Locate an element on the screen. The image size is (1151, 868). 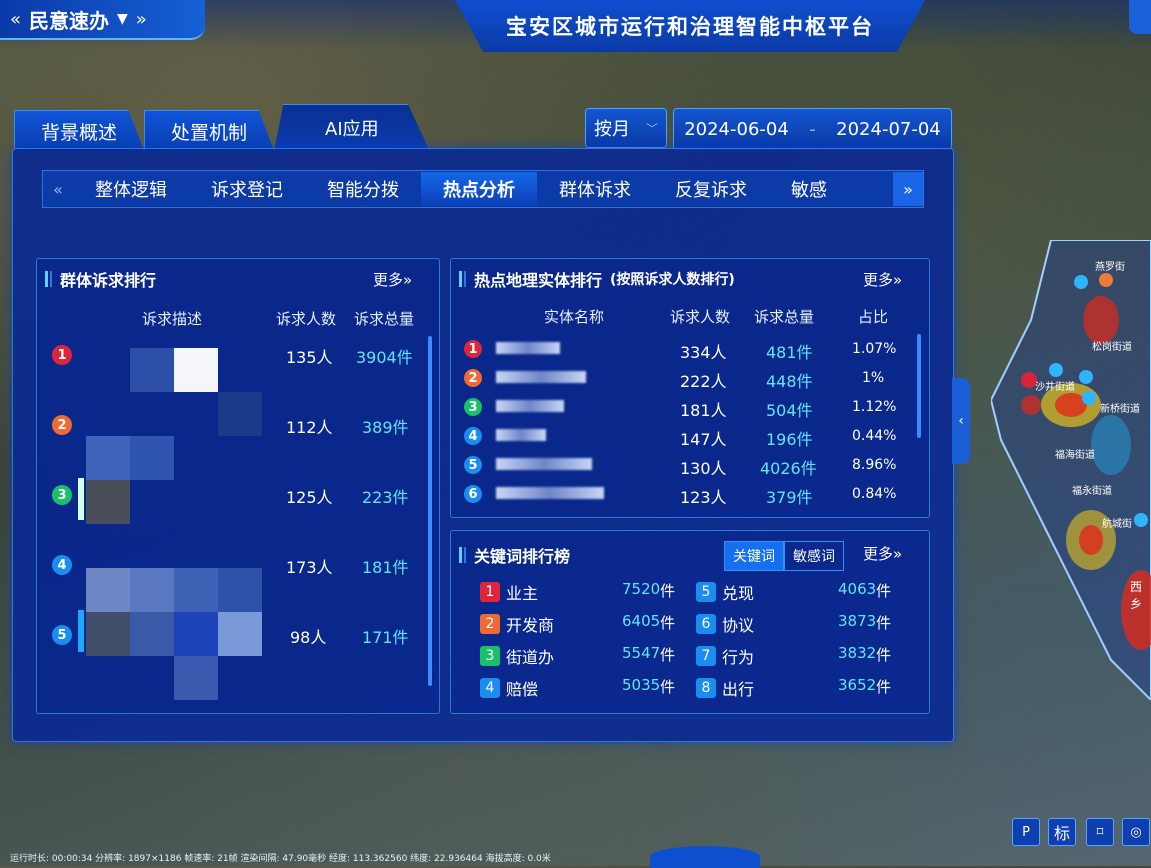
dropdown-triangle-icon: ▼ is located at coordinates (122, 19).